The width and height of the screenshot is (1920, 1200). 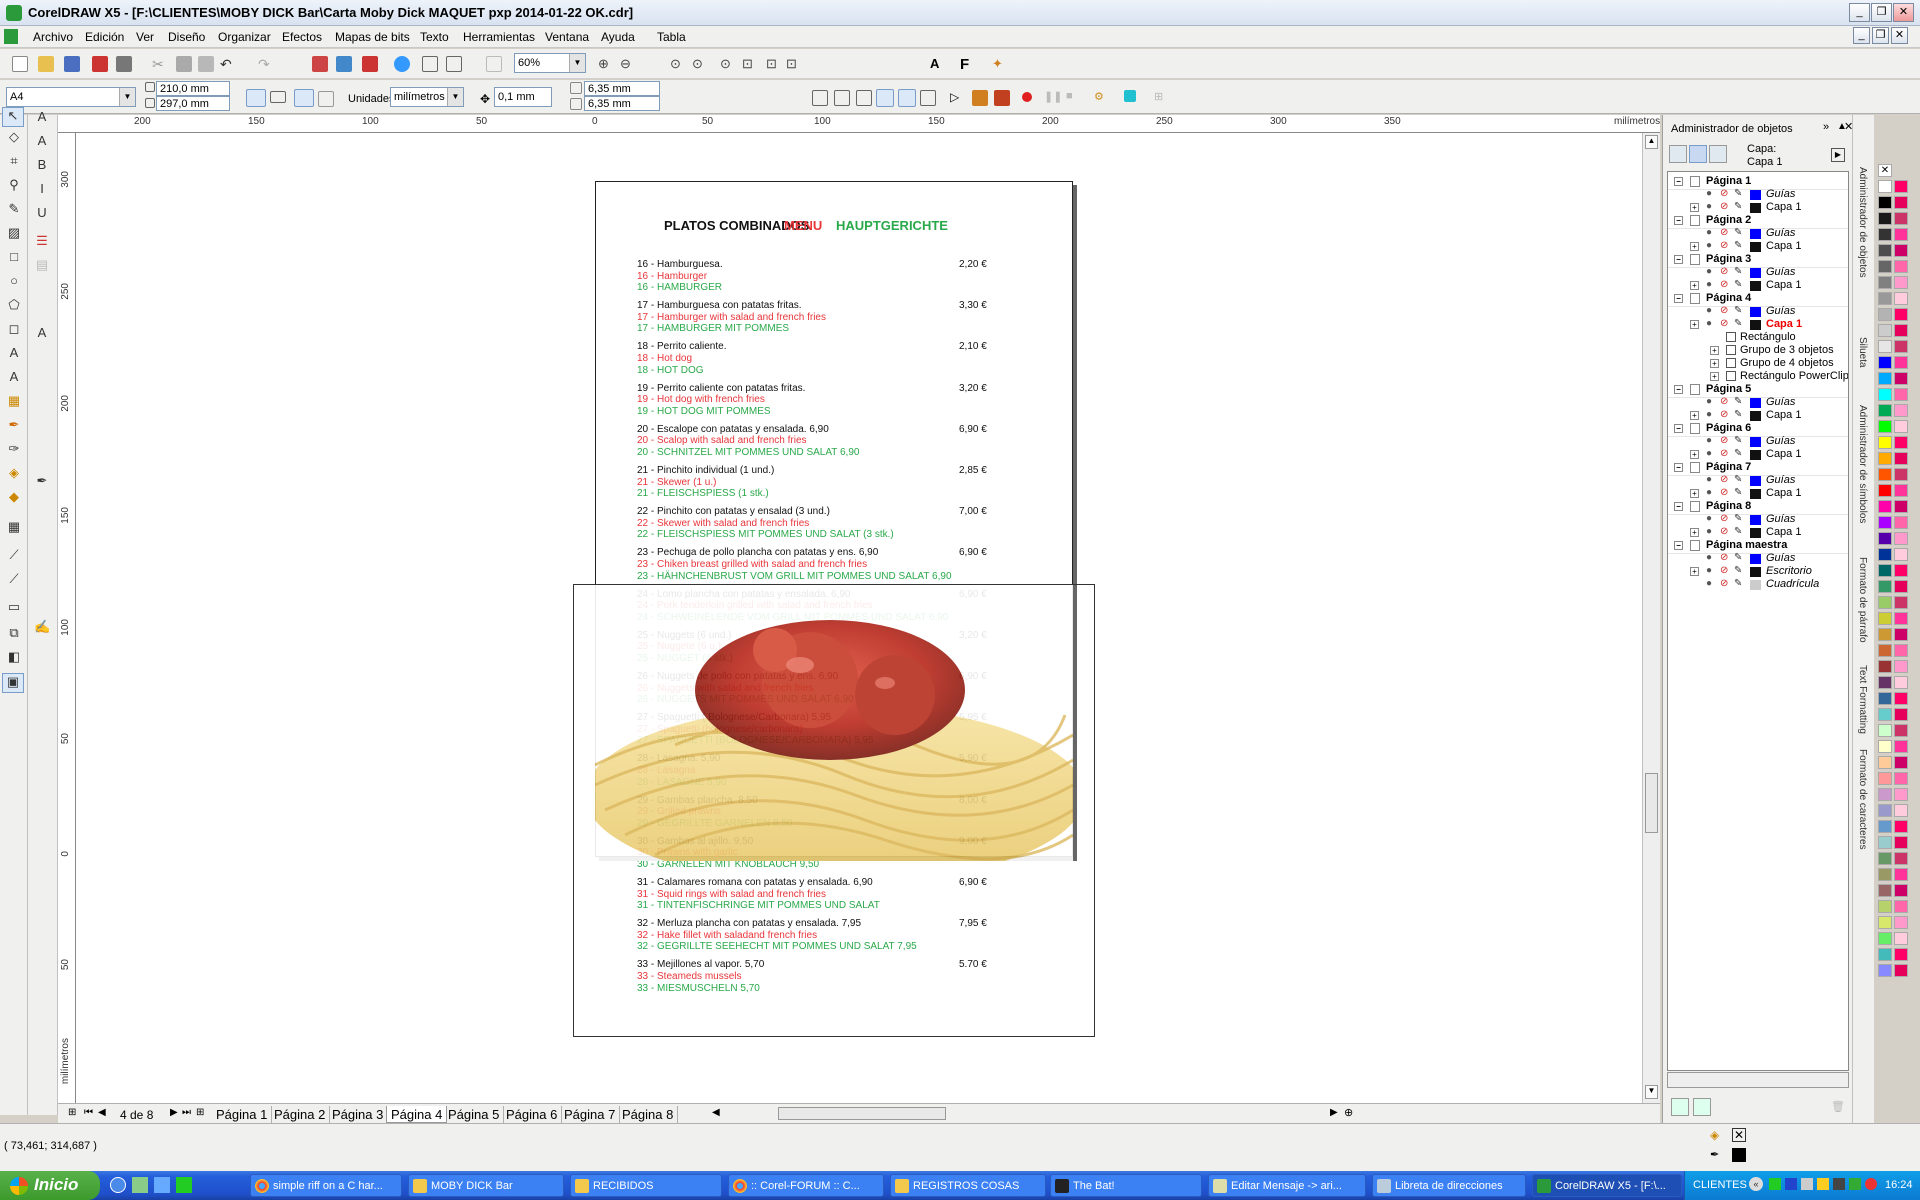 What do you see at coordinates (1859, 12) in the screenshot?
I see `minimize-button: _` at bounding box center [1859, 12].